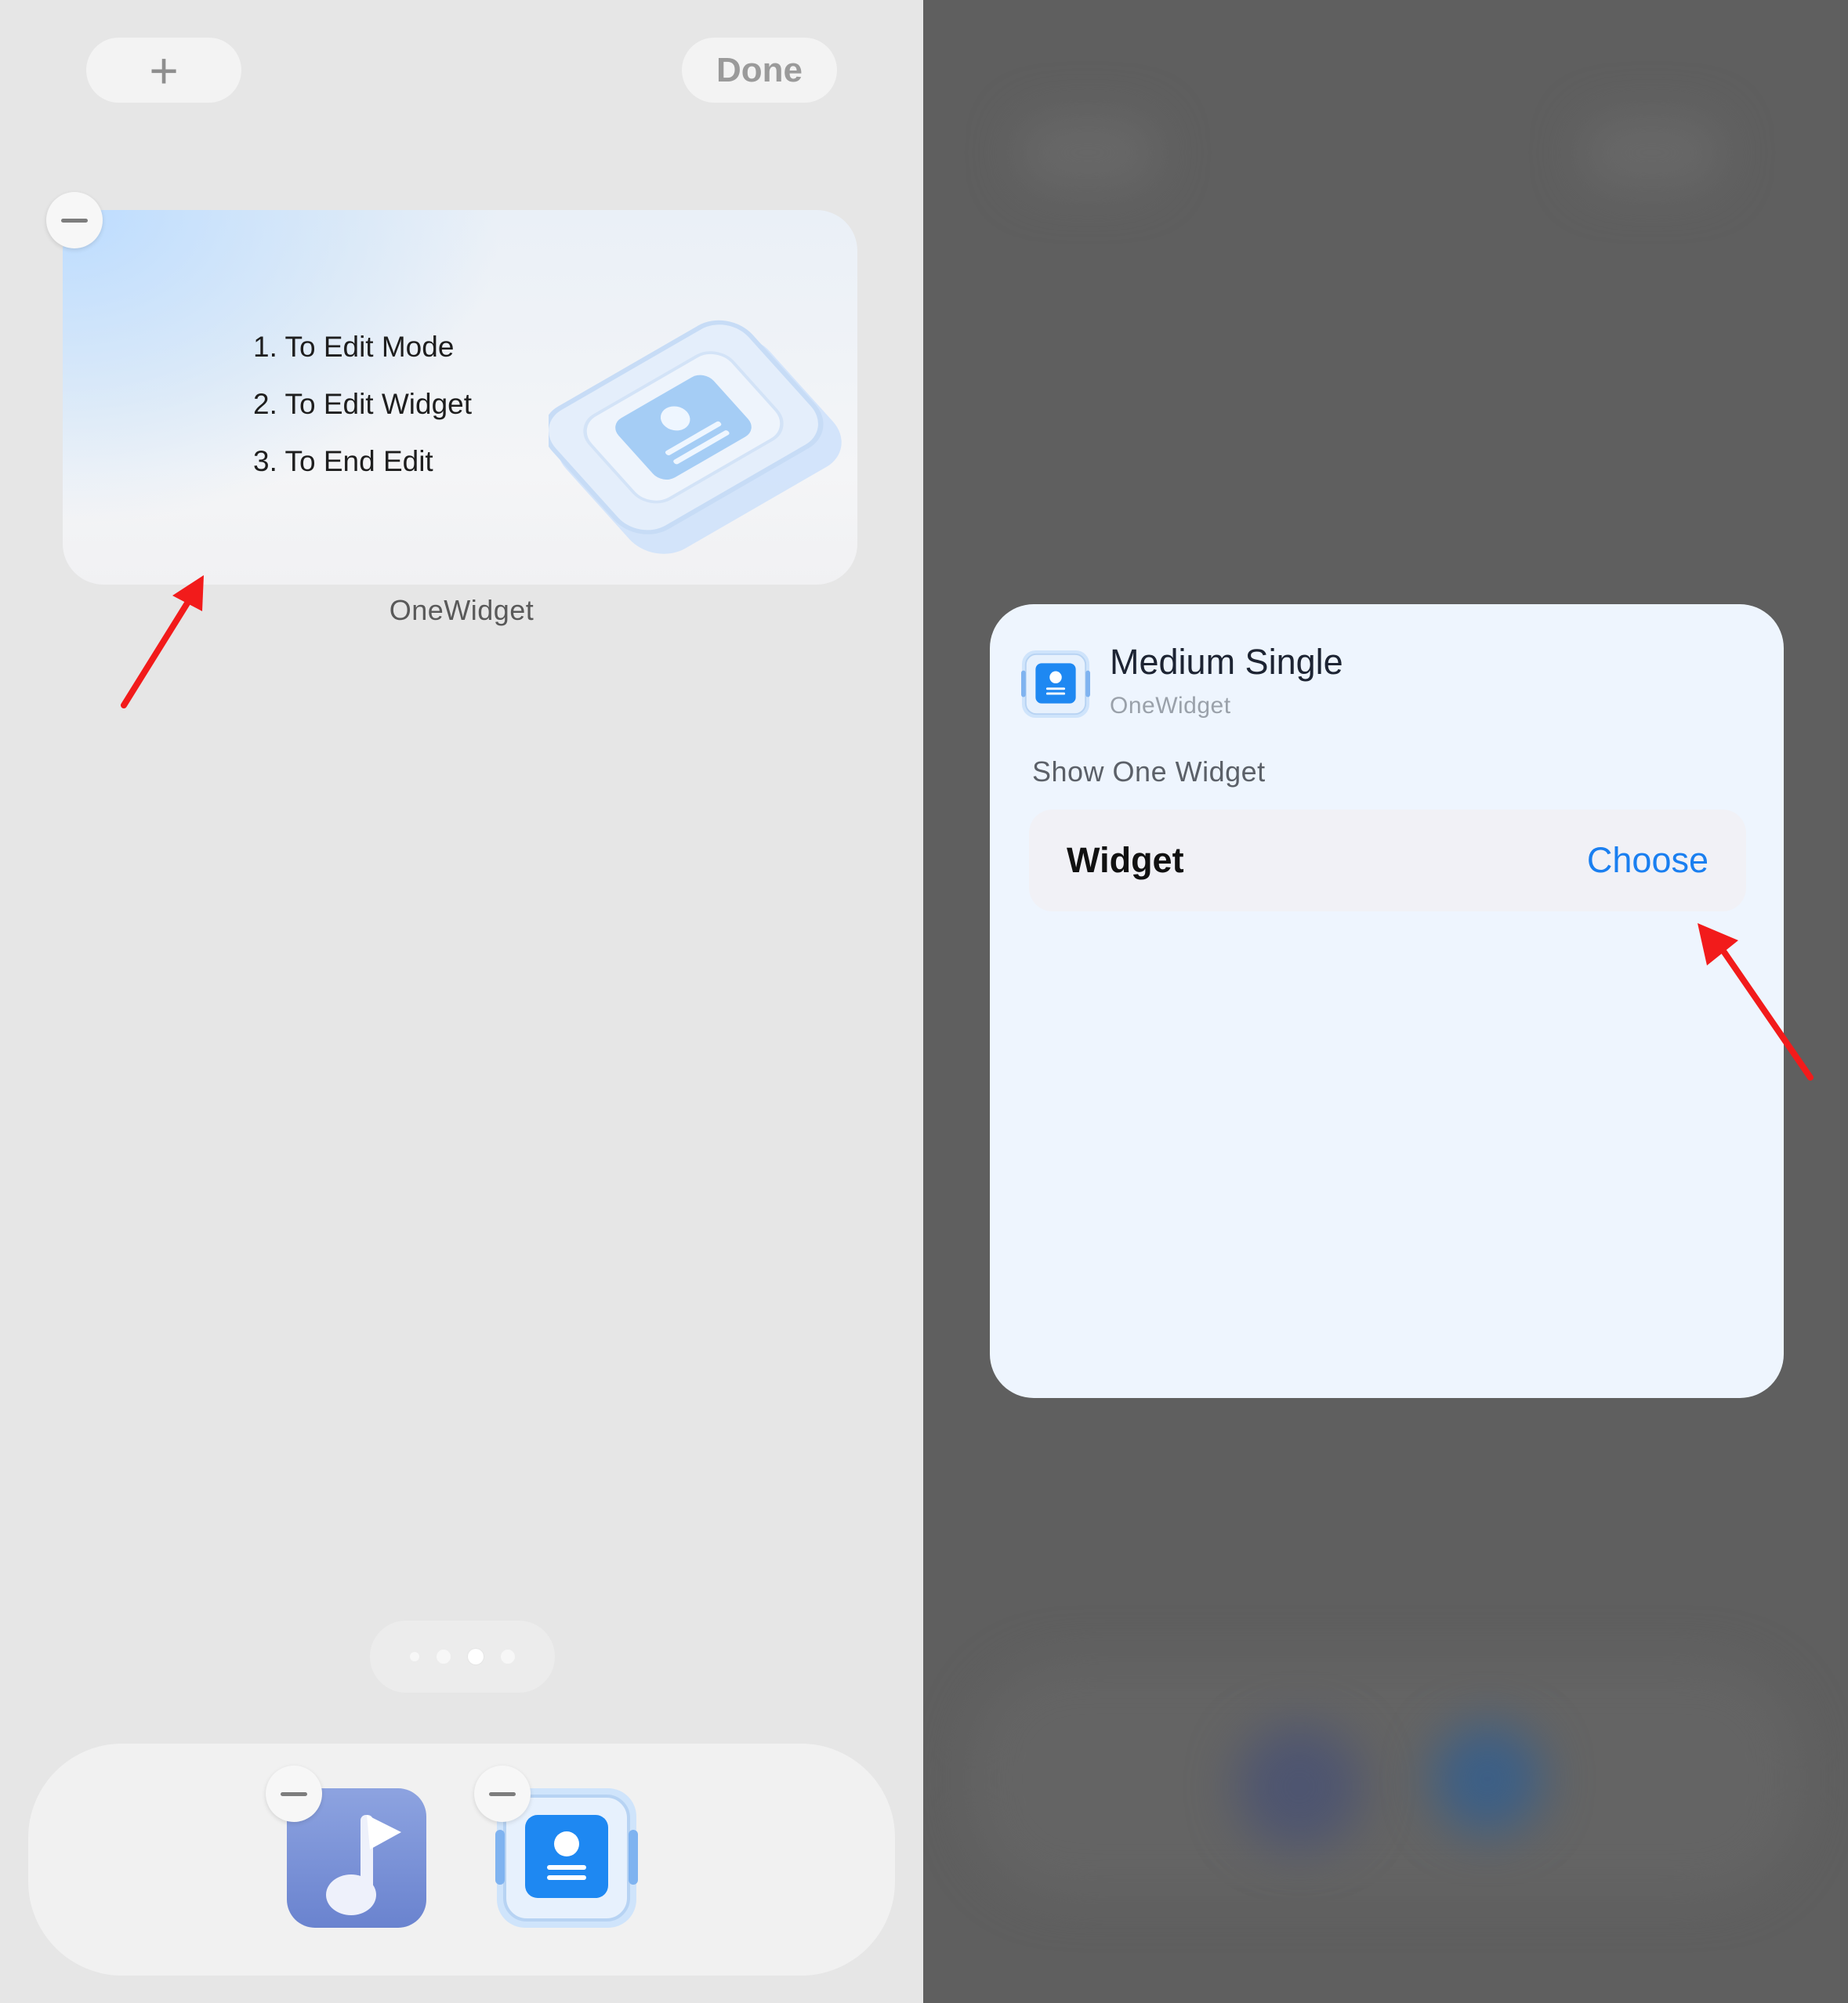 The width and height of the screenshot is (1848, 2003). What do you see at coordinates (462, 1657) in the screenshot?
I see `page-indicator` at bounding box center [462, 1657].